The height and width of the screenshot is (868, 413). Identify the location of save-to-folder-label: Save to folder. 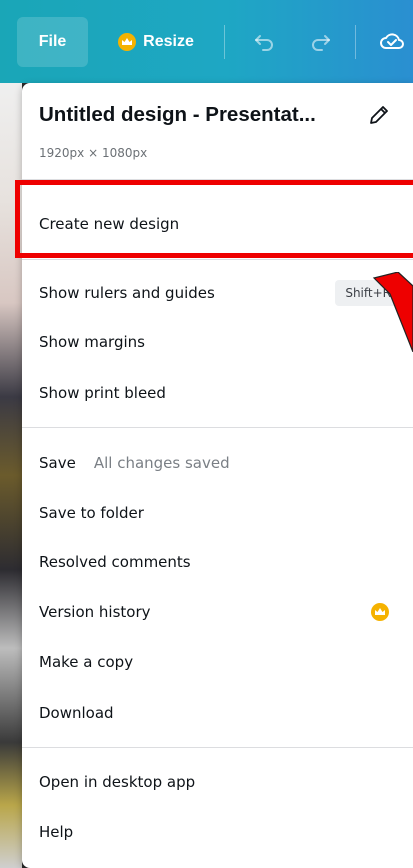
(91, 513).